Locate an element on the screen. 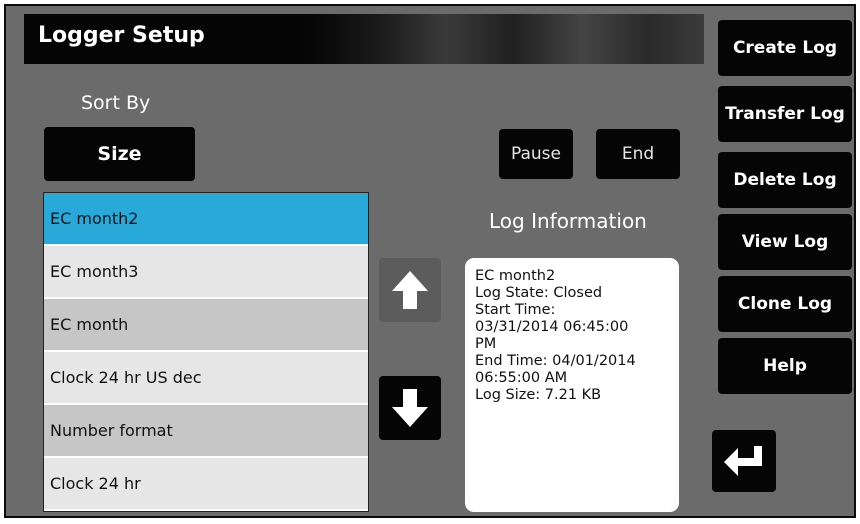 This screenshot has width=860, height=524. enter-button is located at coordinates (744, 461).